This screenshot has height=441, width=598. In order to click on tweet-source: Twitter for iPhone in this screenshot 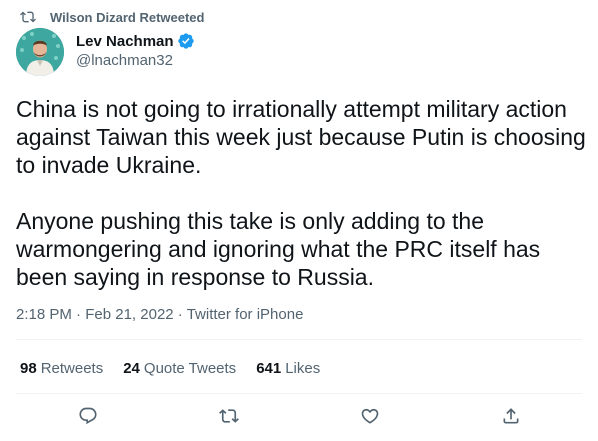, I will do `click(245, 314)`.